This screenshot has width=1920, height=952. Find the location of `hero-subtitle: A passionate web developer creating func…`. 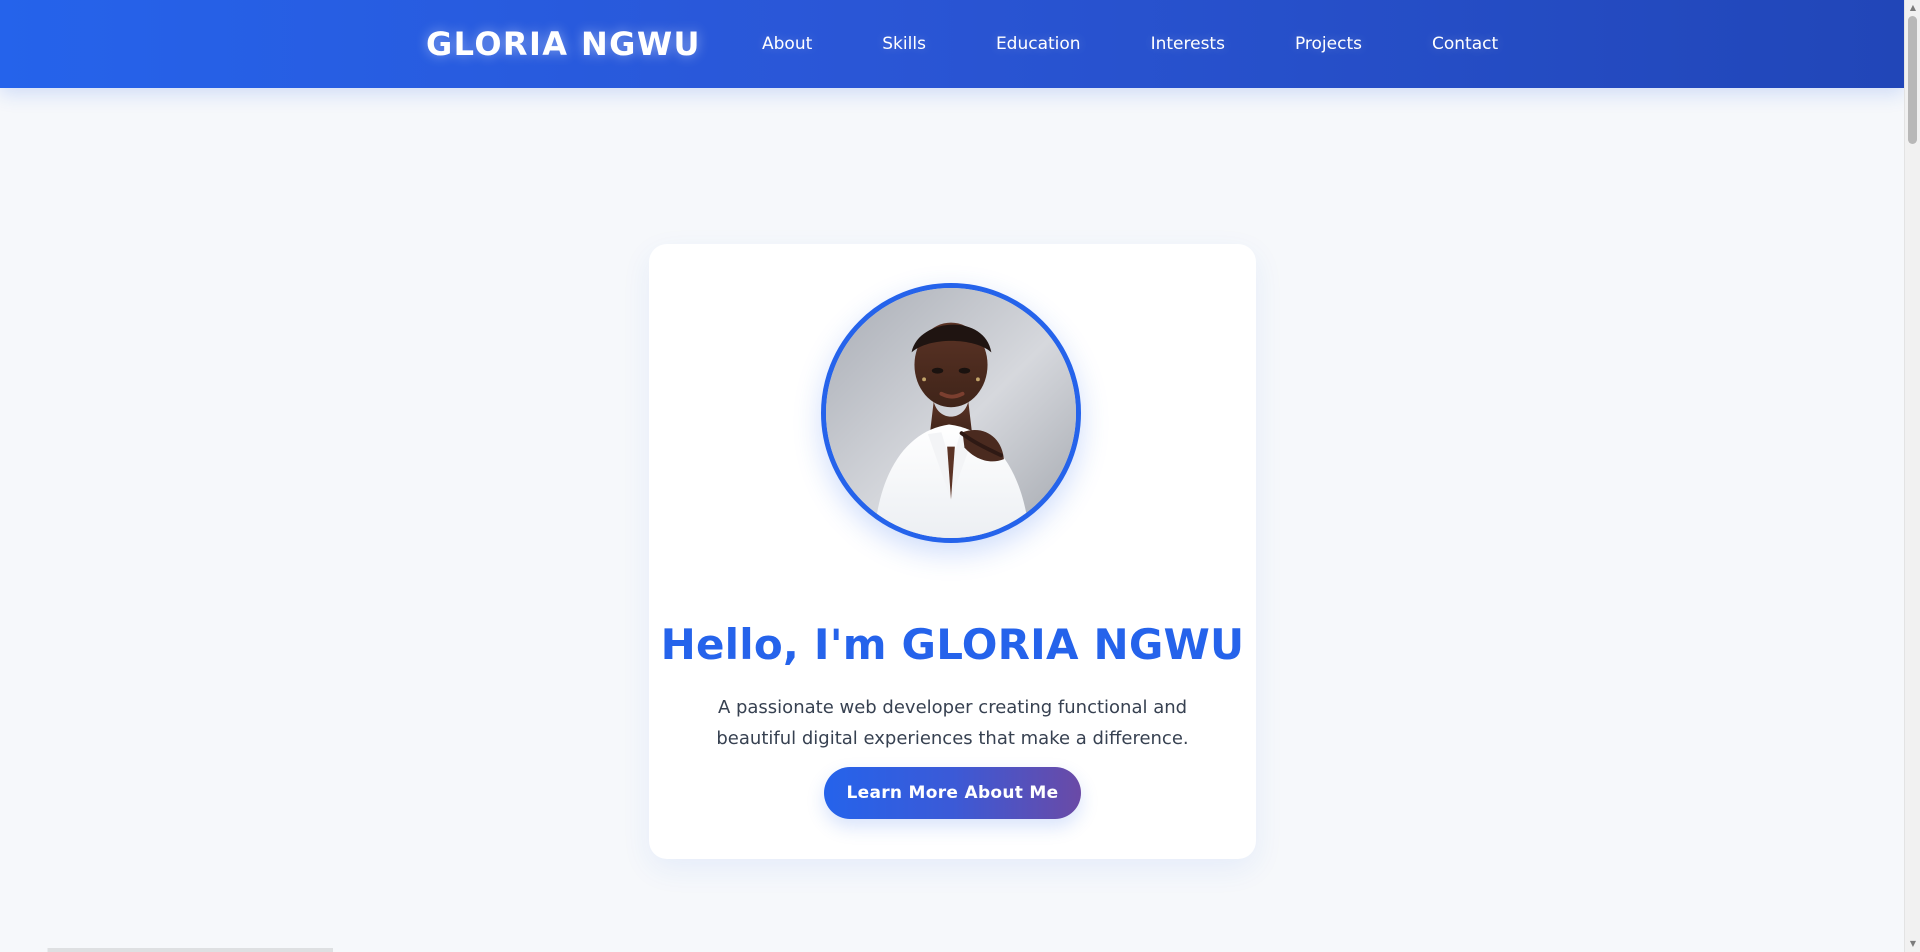

hero-subtitle: A passionate web developer creating func… is located at coordinates (952, 723).